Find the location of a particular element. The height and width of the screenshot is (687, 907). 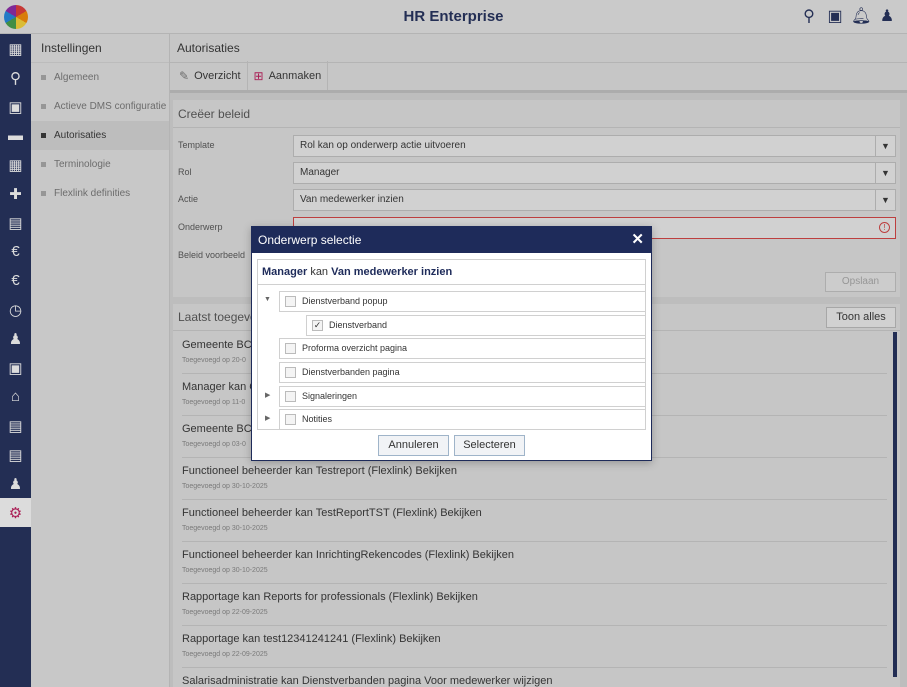

tree-item-dienstverband-popup: Dienstverband popup is located at coordinates (462, 301).